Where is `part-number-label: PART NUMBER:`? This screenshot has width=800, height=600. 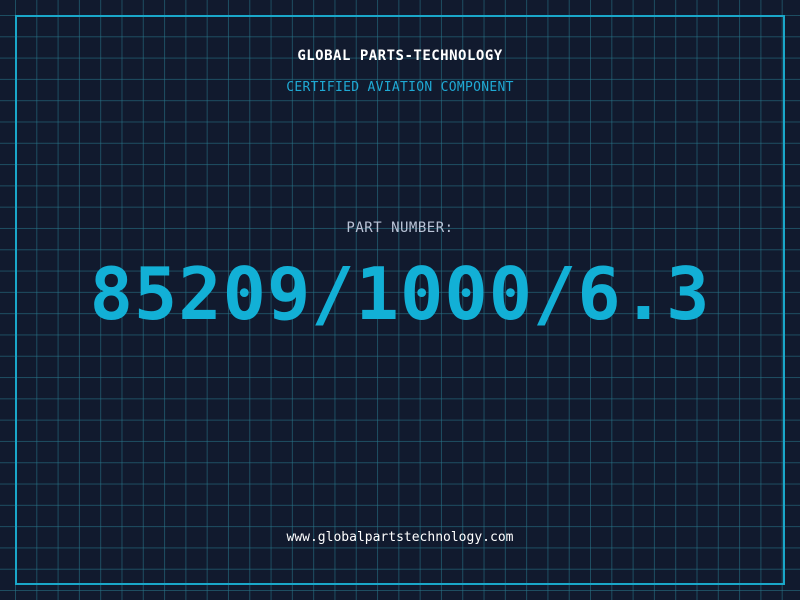 part-number-label: PART NUMBER: is located at coordinates (400, 228).